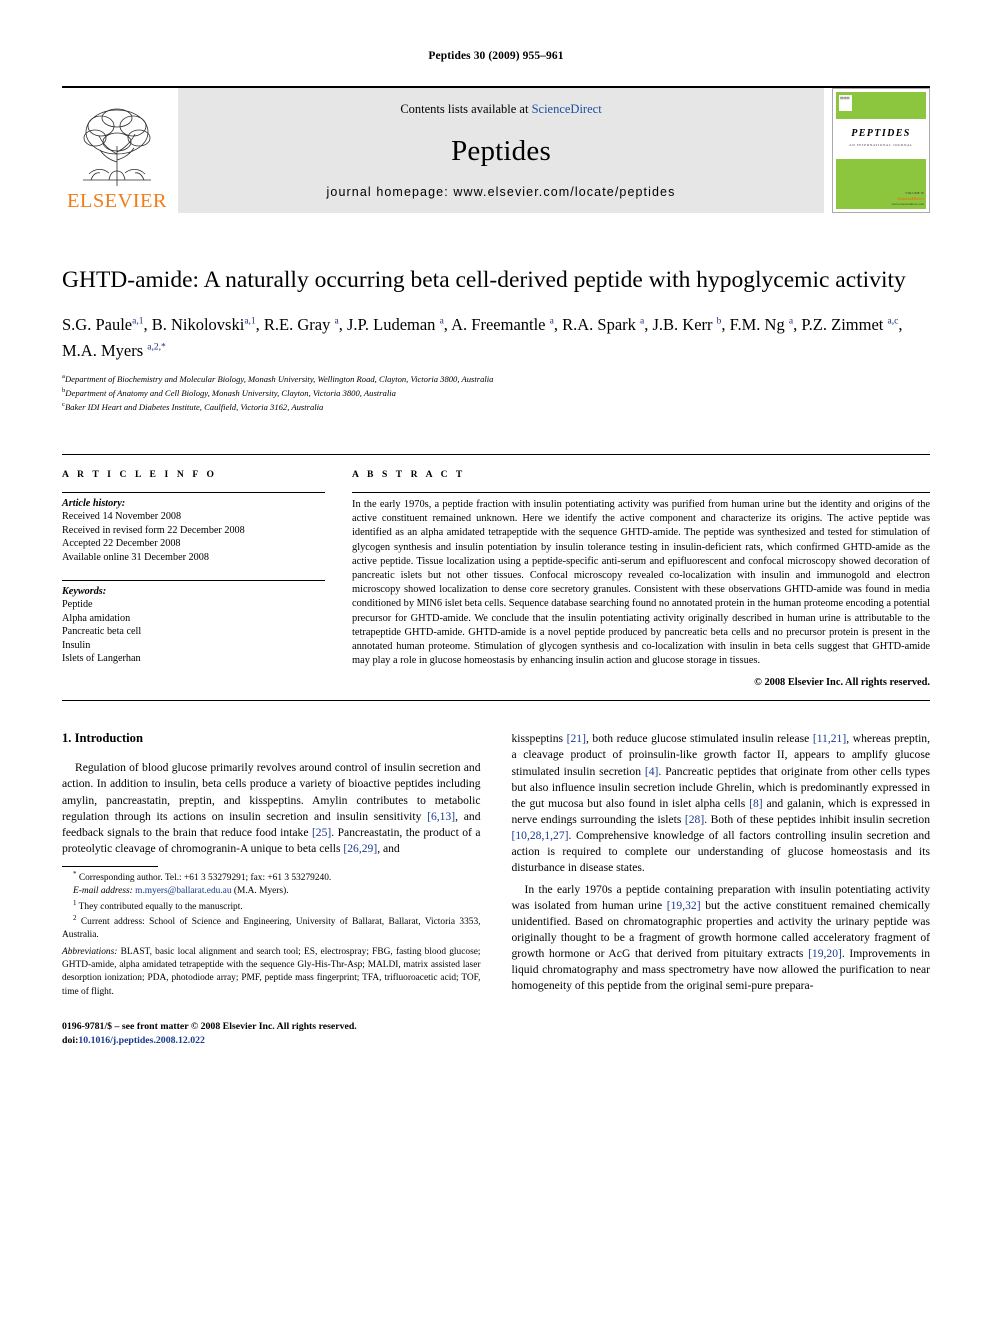 This screenshot has height=1323, width=992. Describe the element at coordinates (102, 738) in the screenshot. I see `section-heading-introduction: 1. Introduction` at that location.